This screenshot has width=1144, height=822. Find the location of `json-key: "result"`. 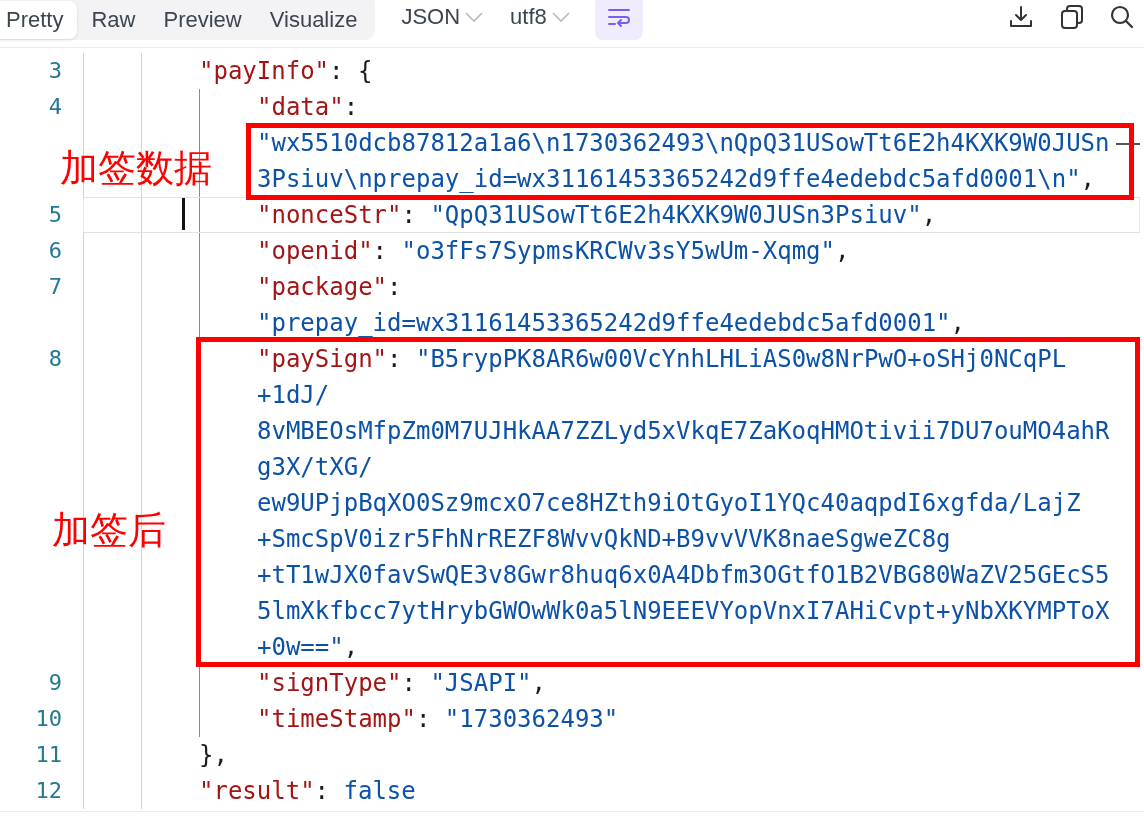

json-key: "result" is located at coordinates (257, 791).